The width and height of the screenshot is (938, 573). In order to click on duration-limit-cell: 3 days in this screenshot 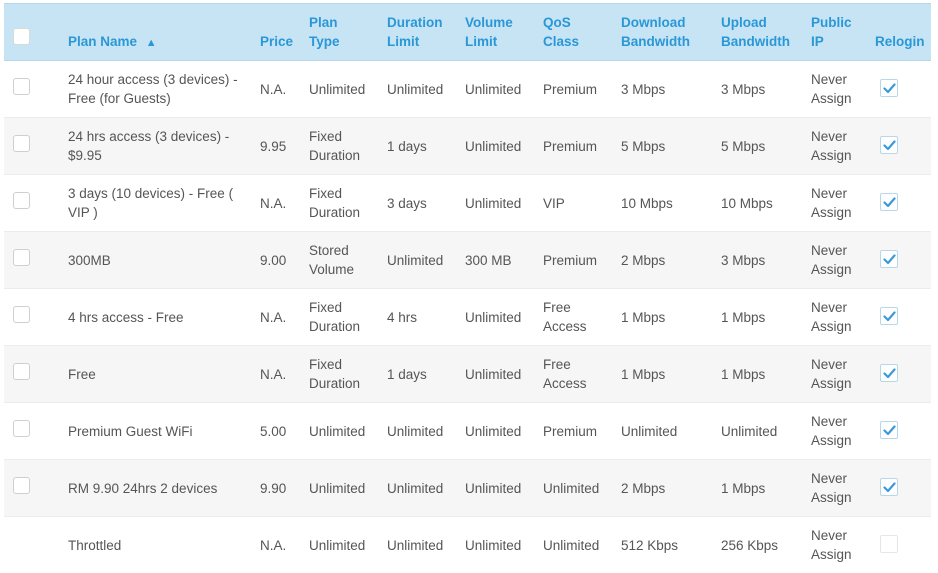, I will do `click(425, 203)`.